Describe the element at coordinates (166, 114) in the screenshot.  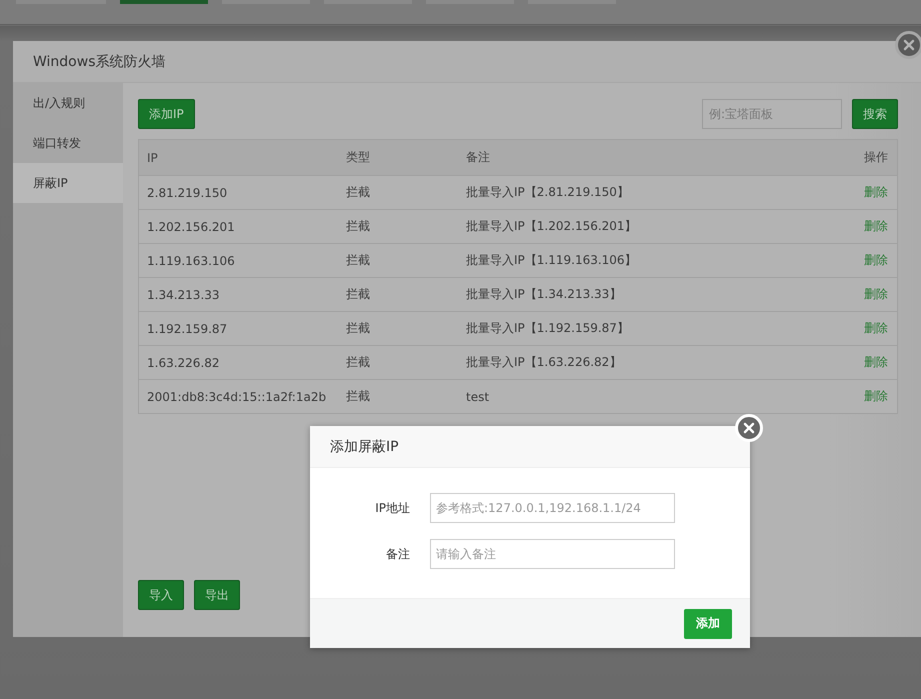
I see `add-ip-button: 添加IP` at that location.